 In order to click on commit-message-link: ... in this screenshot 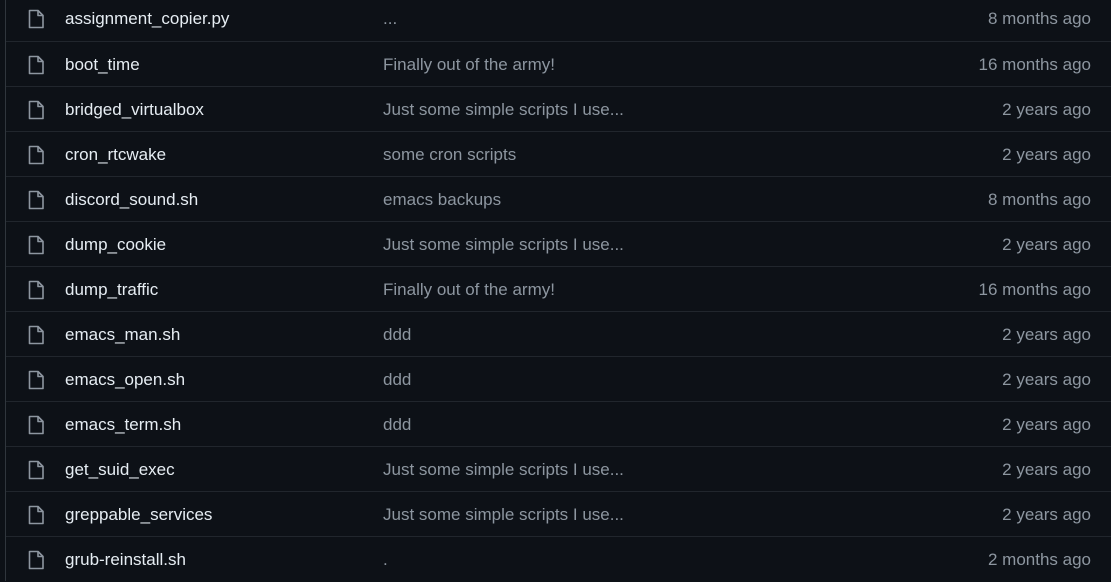, I will do `click(390, 19)`.